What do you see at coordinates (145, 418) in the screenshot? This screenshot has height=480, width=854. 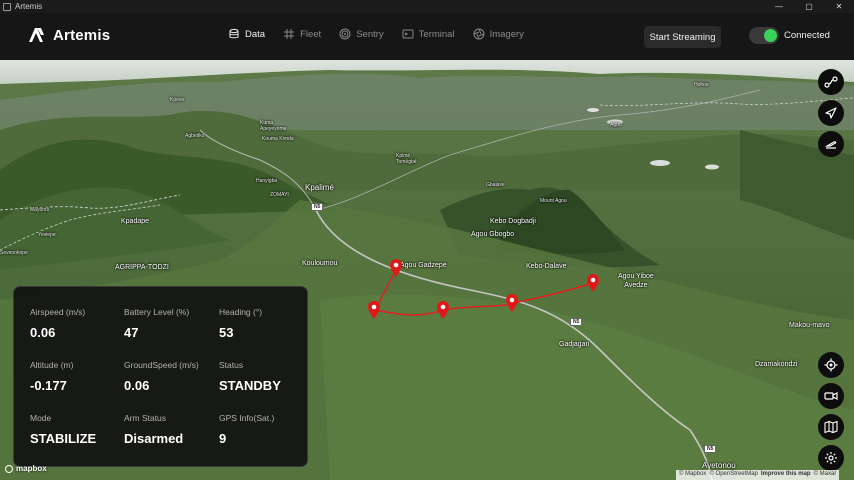 I see `arm-status-label: Arm Status` at bounding box center [145, 418].